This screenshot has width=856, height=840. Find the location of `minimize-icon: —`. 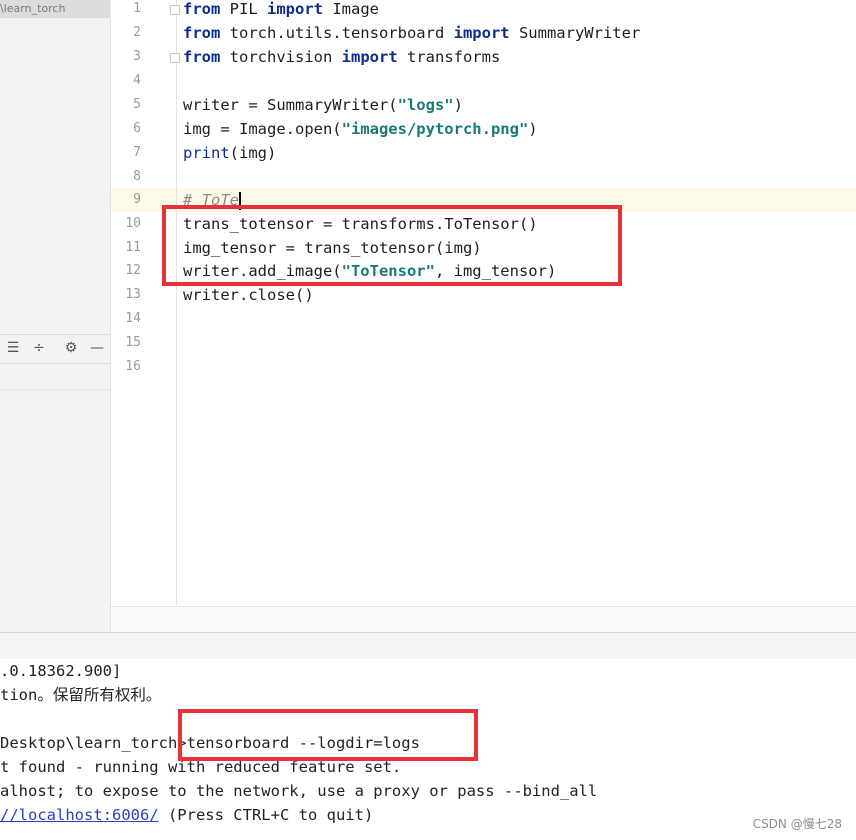

minimize-icon: — is located at coordinates (97, 348).